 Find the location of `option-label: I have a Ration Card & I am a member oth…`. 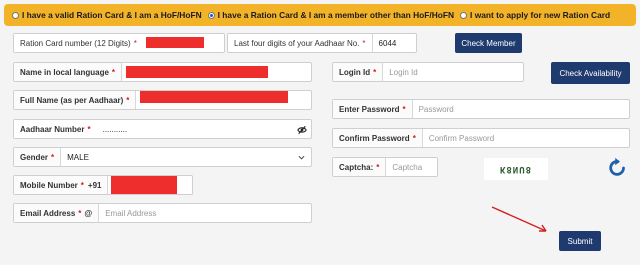

option-label: I have a Ration Card & I am a member oth… is located at coordinates (336, 15).